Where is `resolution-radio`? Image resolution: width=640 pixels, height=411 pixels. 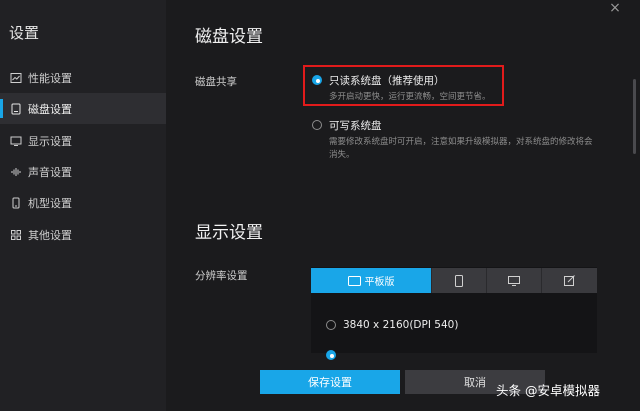 resolution-radio is located at coordinates (331, 325).